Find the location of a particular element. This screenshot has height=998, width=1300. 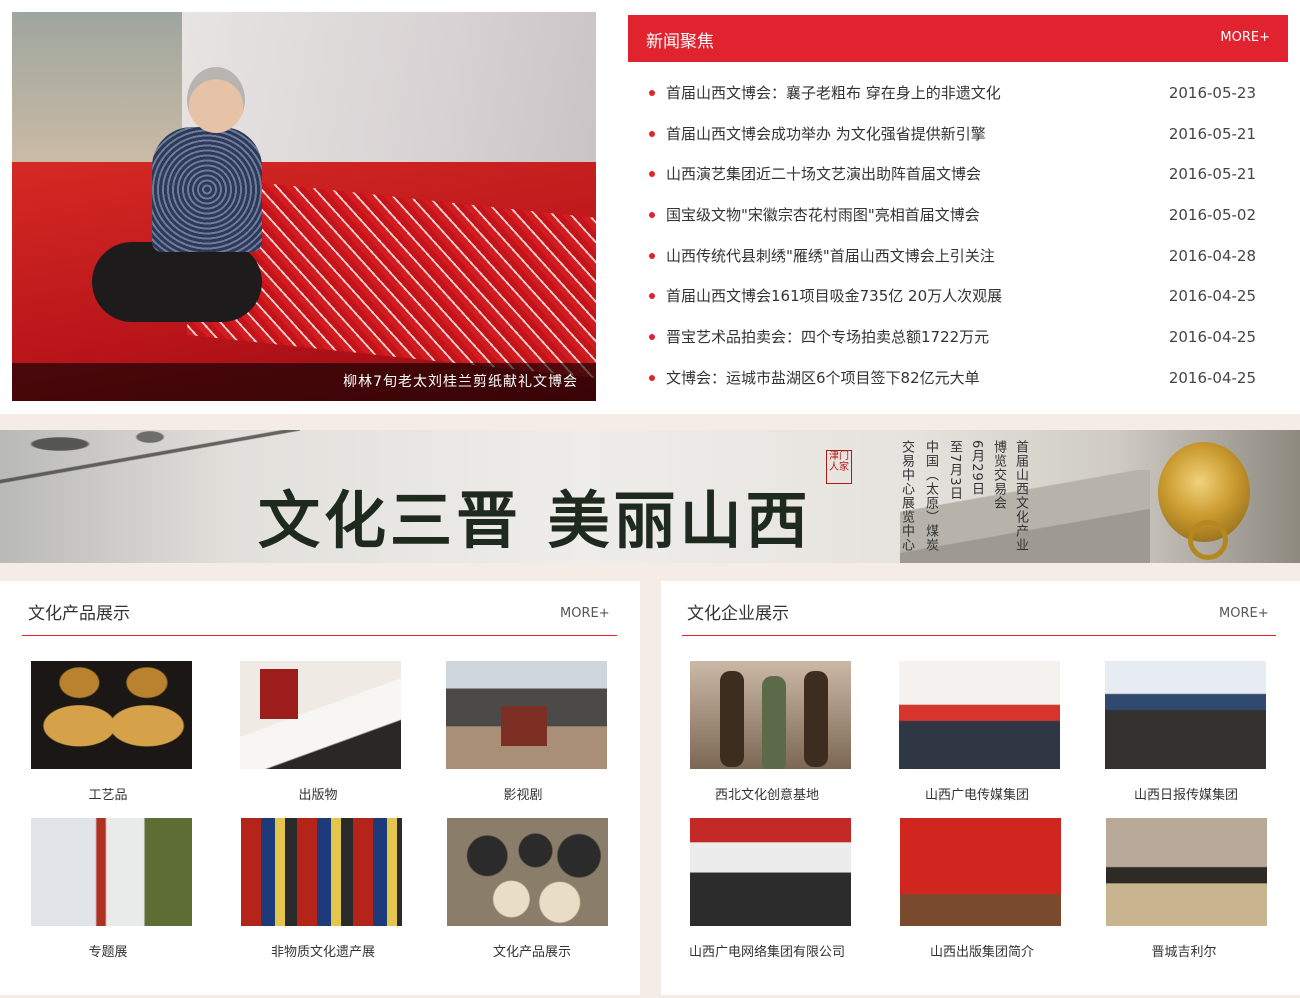

banner-vertical-text: 首届山西文化产业 is located at coordinates (1020, 496).